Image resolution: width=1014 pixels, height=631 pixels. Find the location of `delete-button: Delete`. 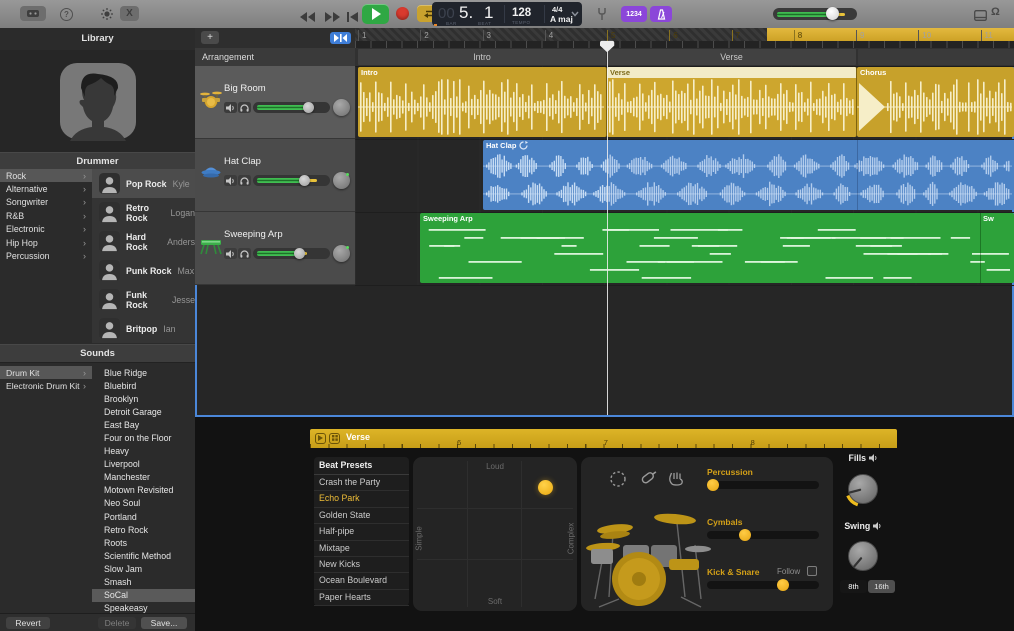

delete-button: Delete is located at coordinates (117, 622).